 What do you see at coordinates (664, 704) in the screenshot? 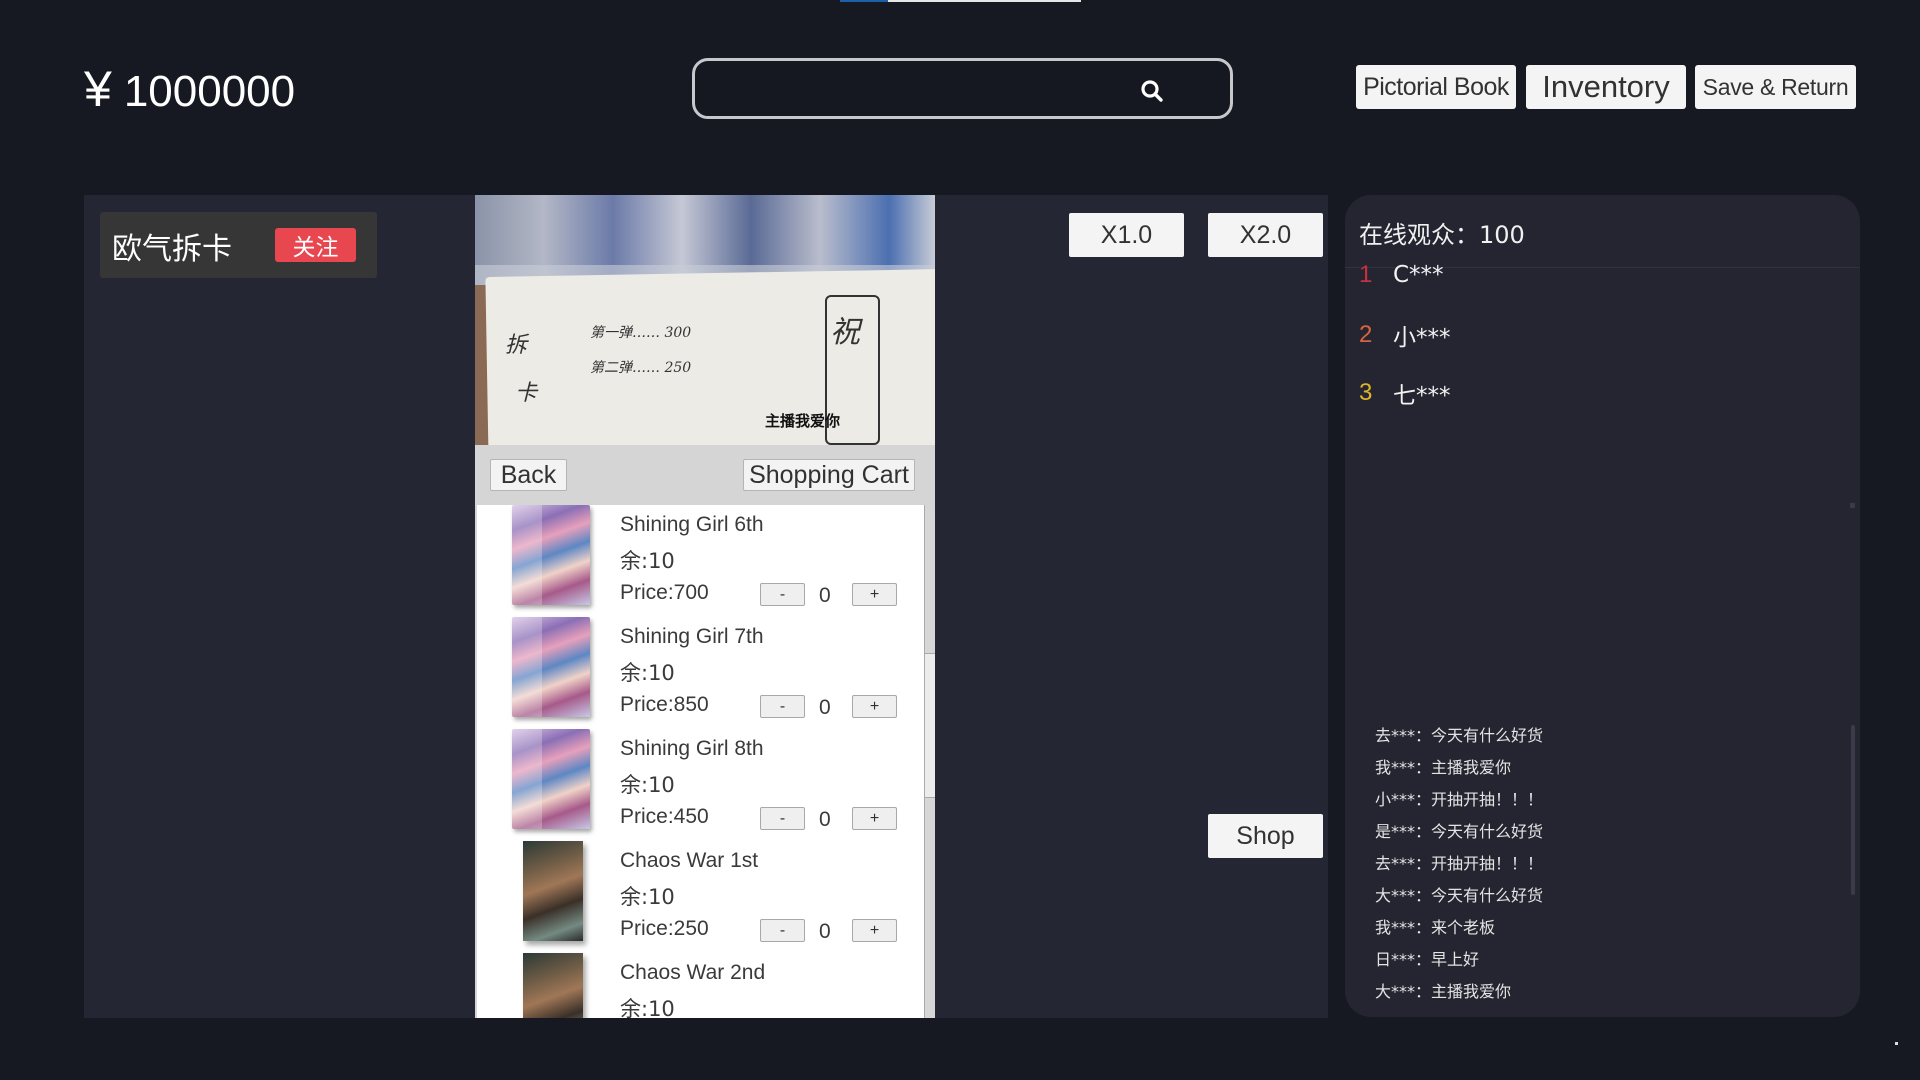
I see `product-price: Price:850` at bounding box center [664, 704].